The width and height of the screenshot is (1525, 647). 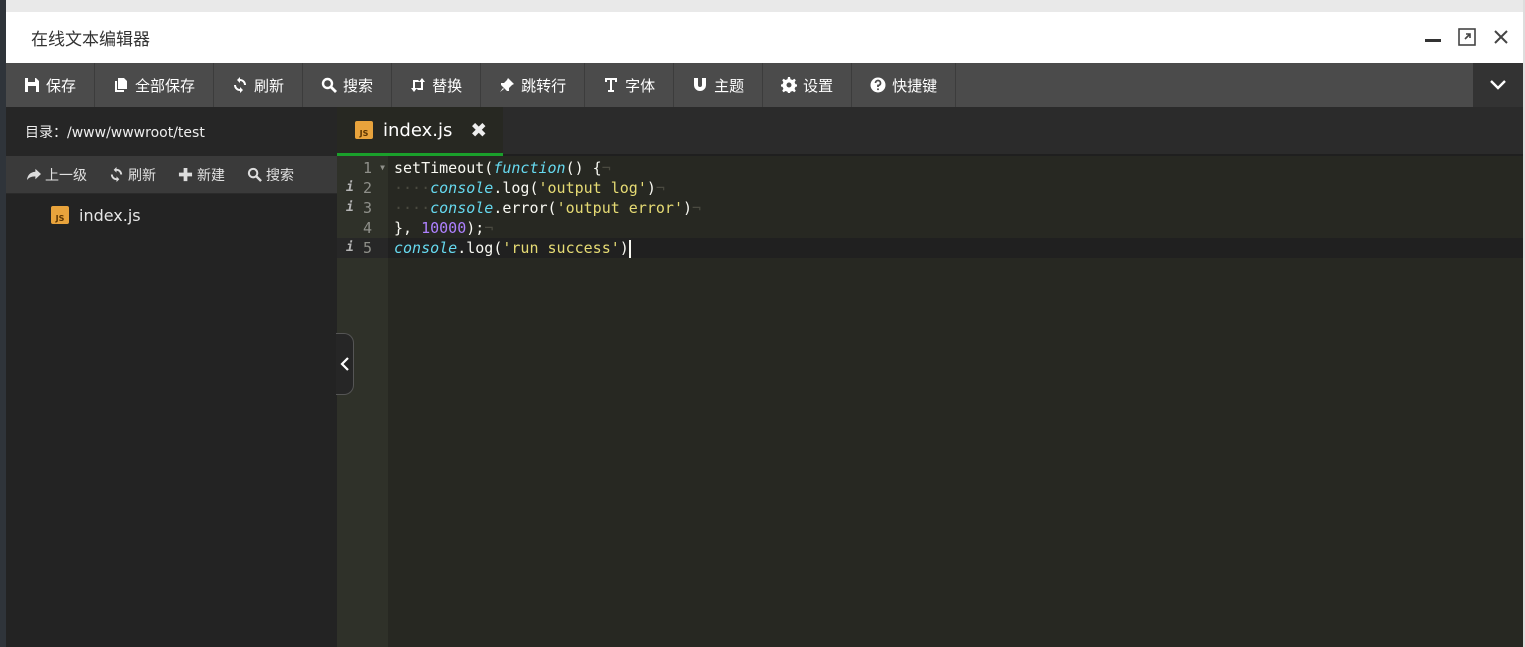 I want to click on toolbar: 保存 全部保存 刷新 搜索 替换 跳转行 字体 主题 设置 快捷键, so click(x=764, y=85).